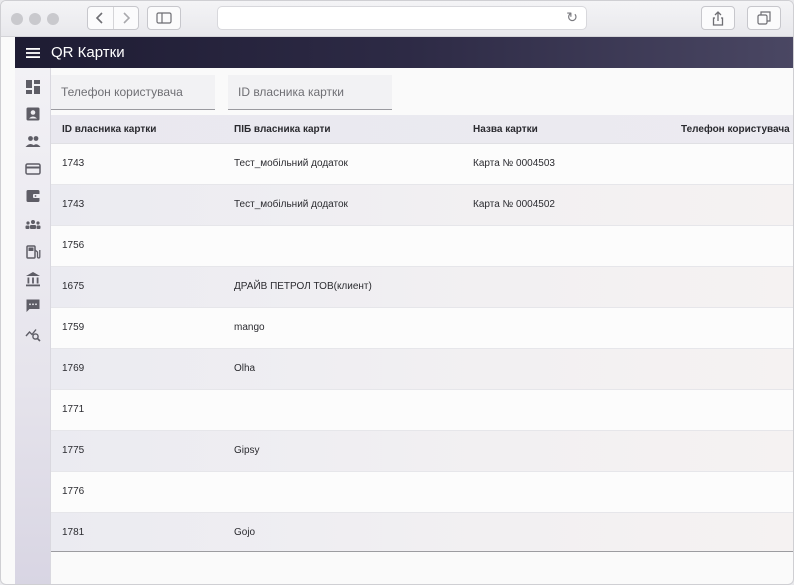  I want to click on phone-filter-input: Телефон користувача, so click(133, 92).